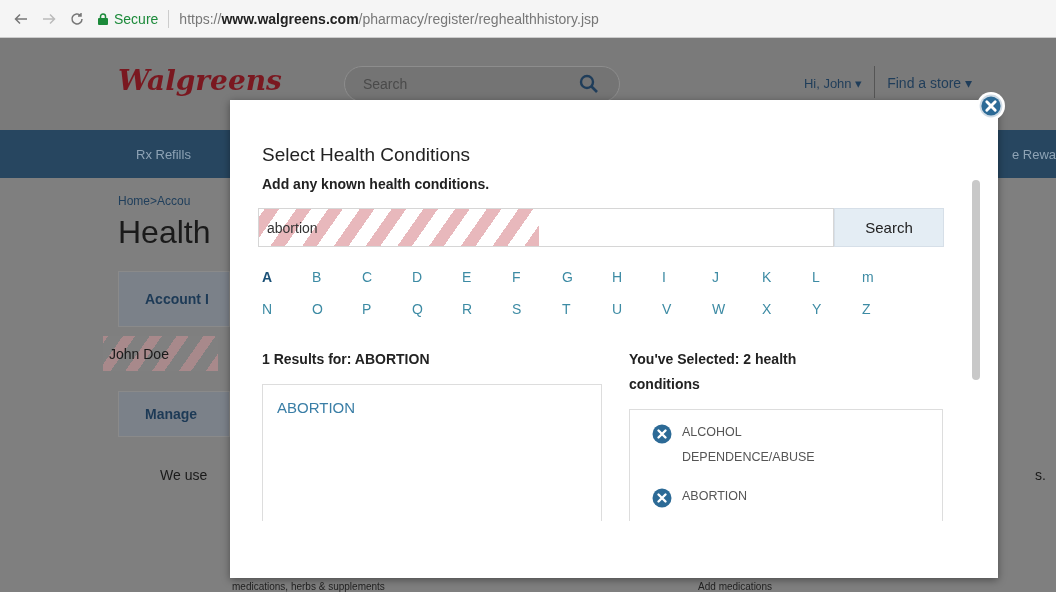  What do you see at coordinates (713, 372) in the screenshot?
I see `selected-heading: You've Selected: 2 health conditions` at bounding box center [713, 372].